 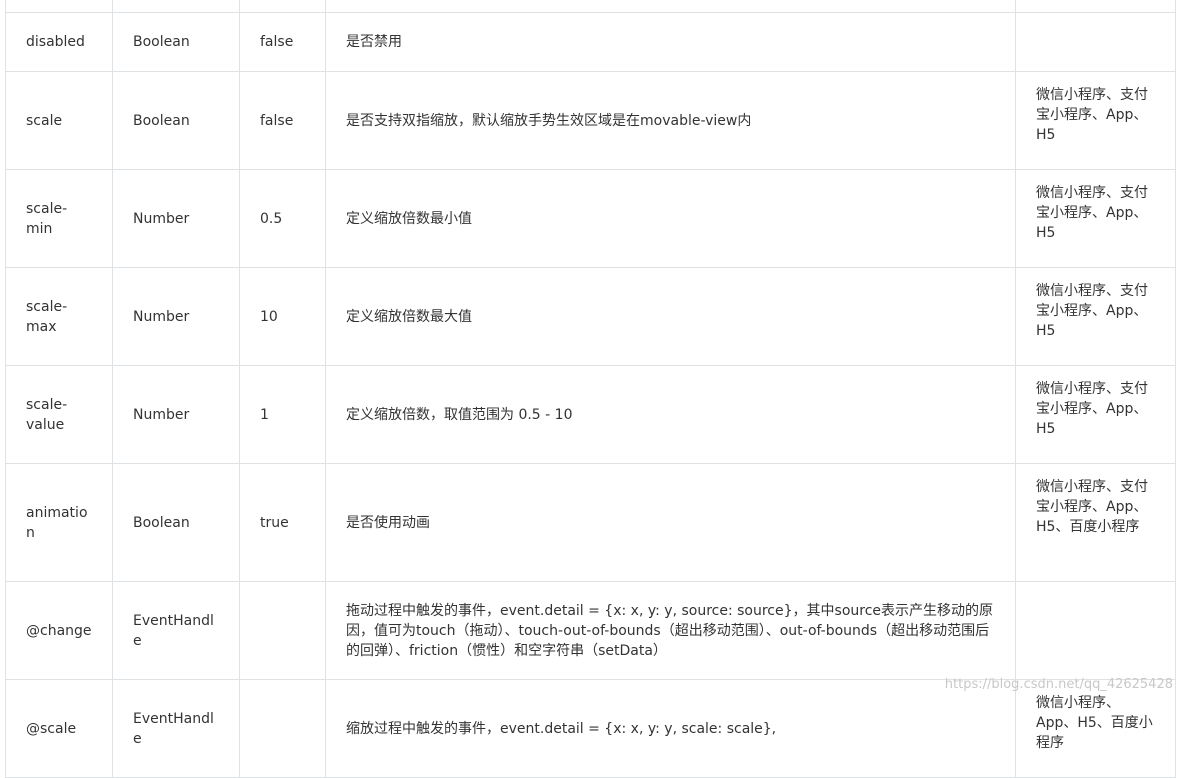 What do you see at coordinates (59, 42) in the screenshot?
I see `attr-name-cell: disabled` at bounding box center [59, 42].